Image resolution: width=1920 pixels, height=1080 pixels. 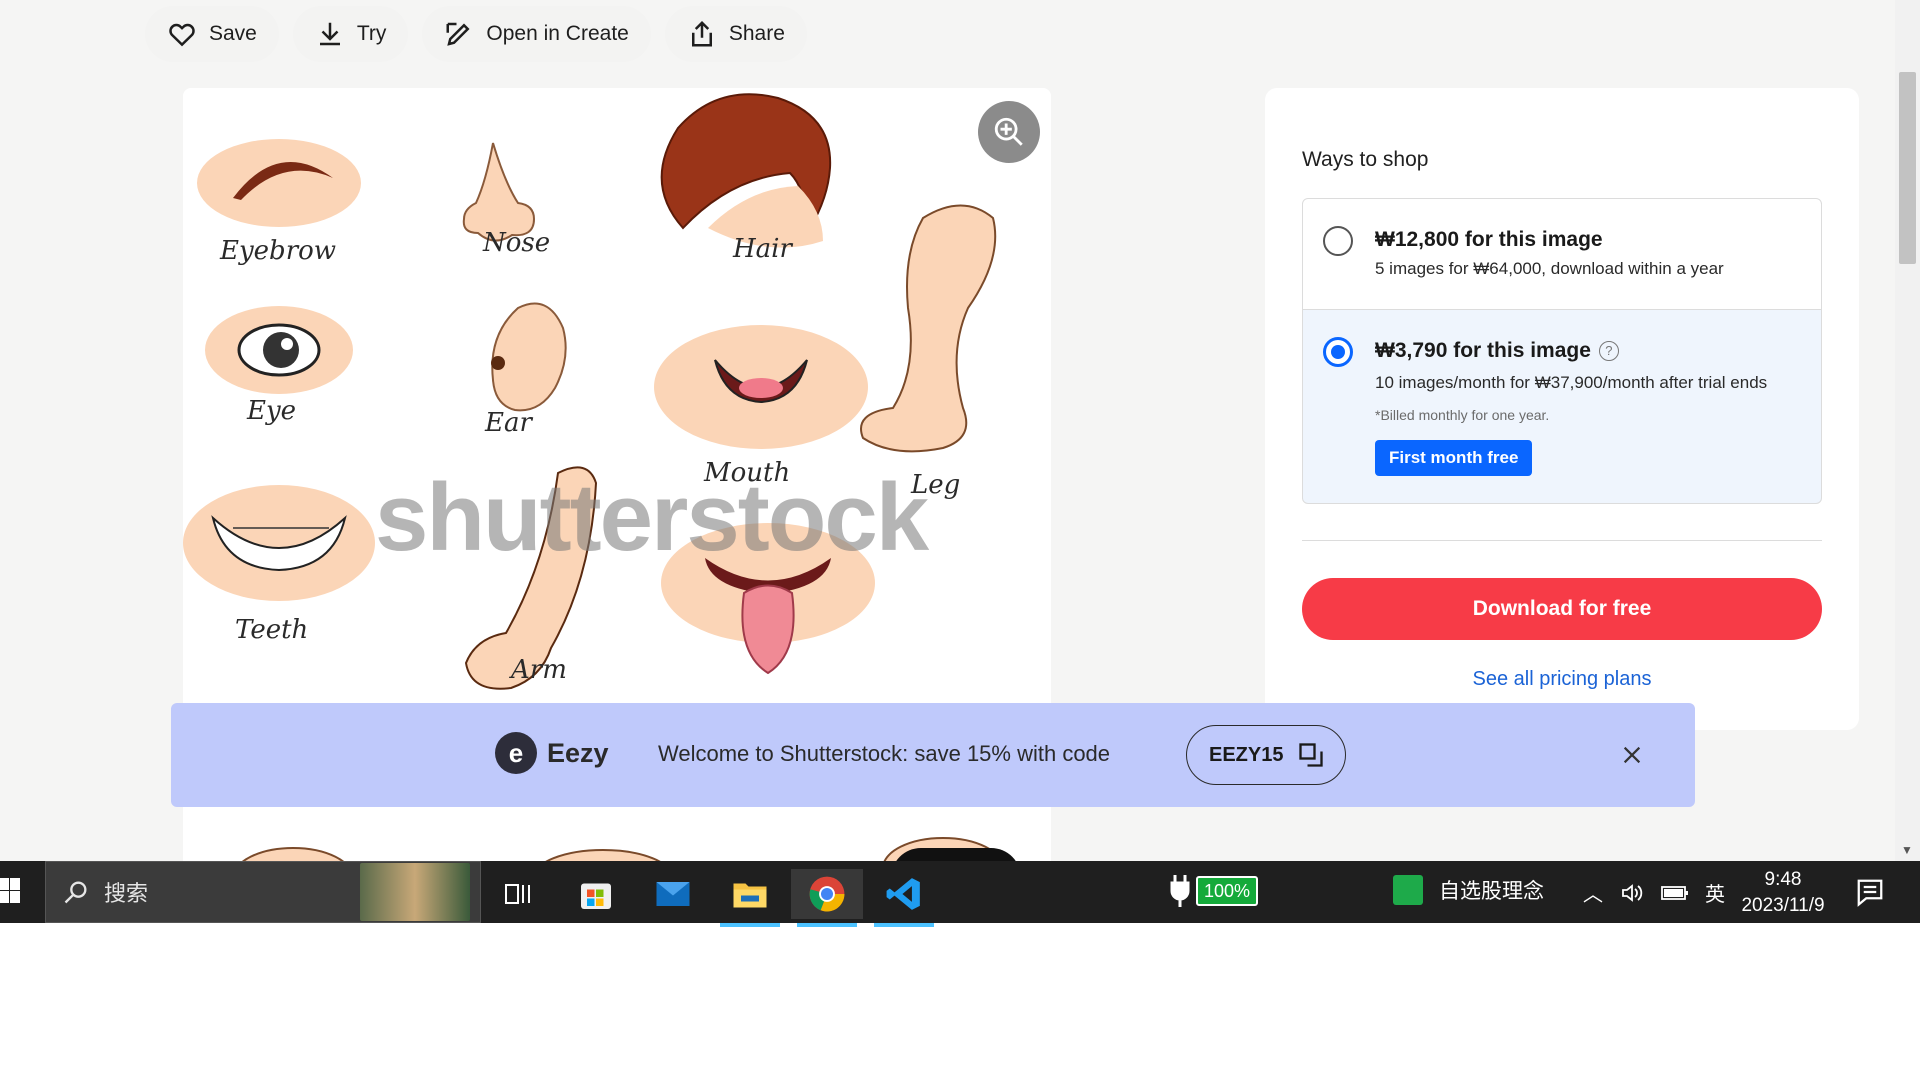 What do you see at coordinates (1338, 241) in the screenshot?
I see `option-single-radio` at bounding box center [1338, 241].